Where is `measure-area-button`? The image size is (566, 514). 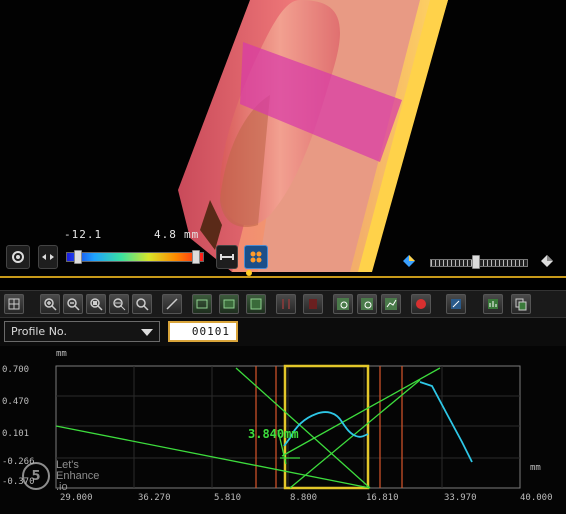
measure-area-button is located at coordinates (229, 304).